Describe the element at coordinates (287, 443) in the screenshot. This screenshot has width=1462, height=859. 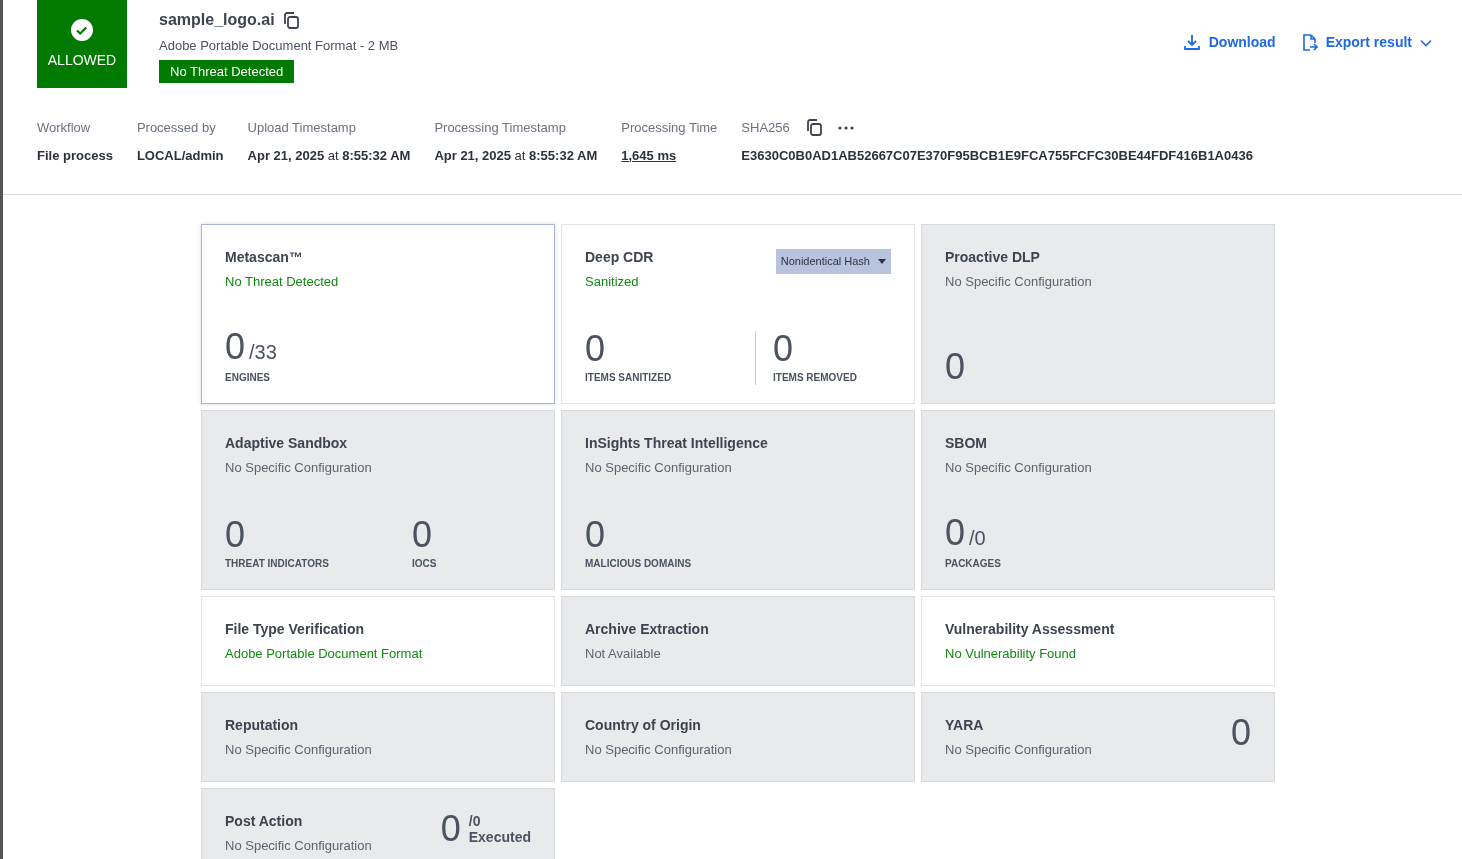
I see `card-title: Adaptive Sandbox` at that location.